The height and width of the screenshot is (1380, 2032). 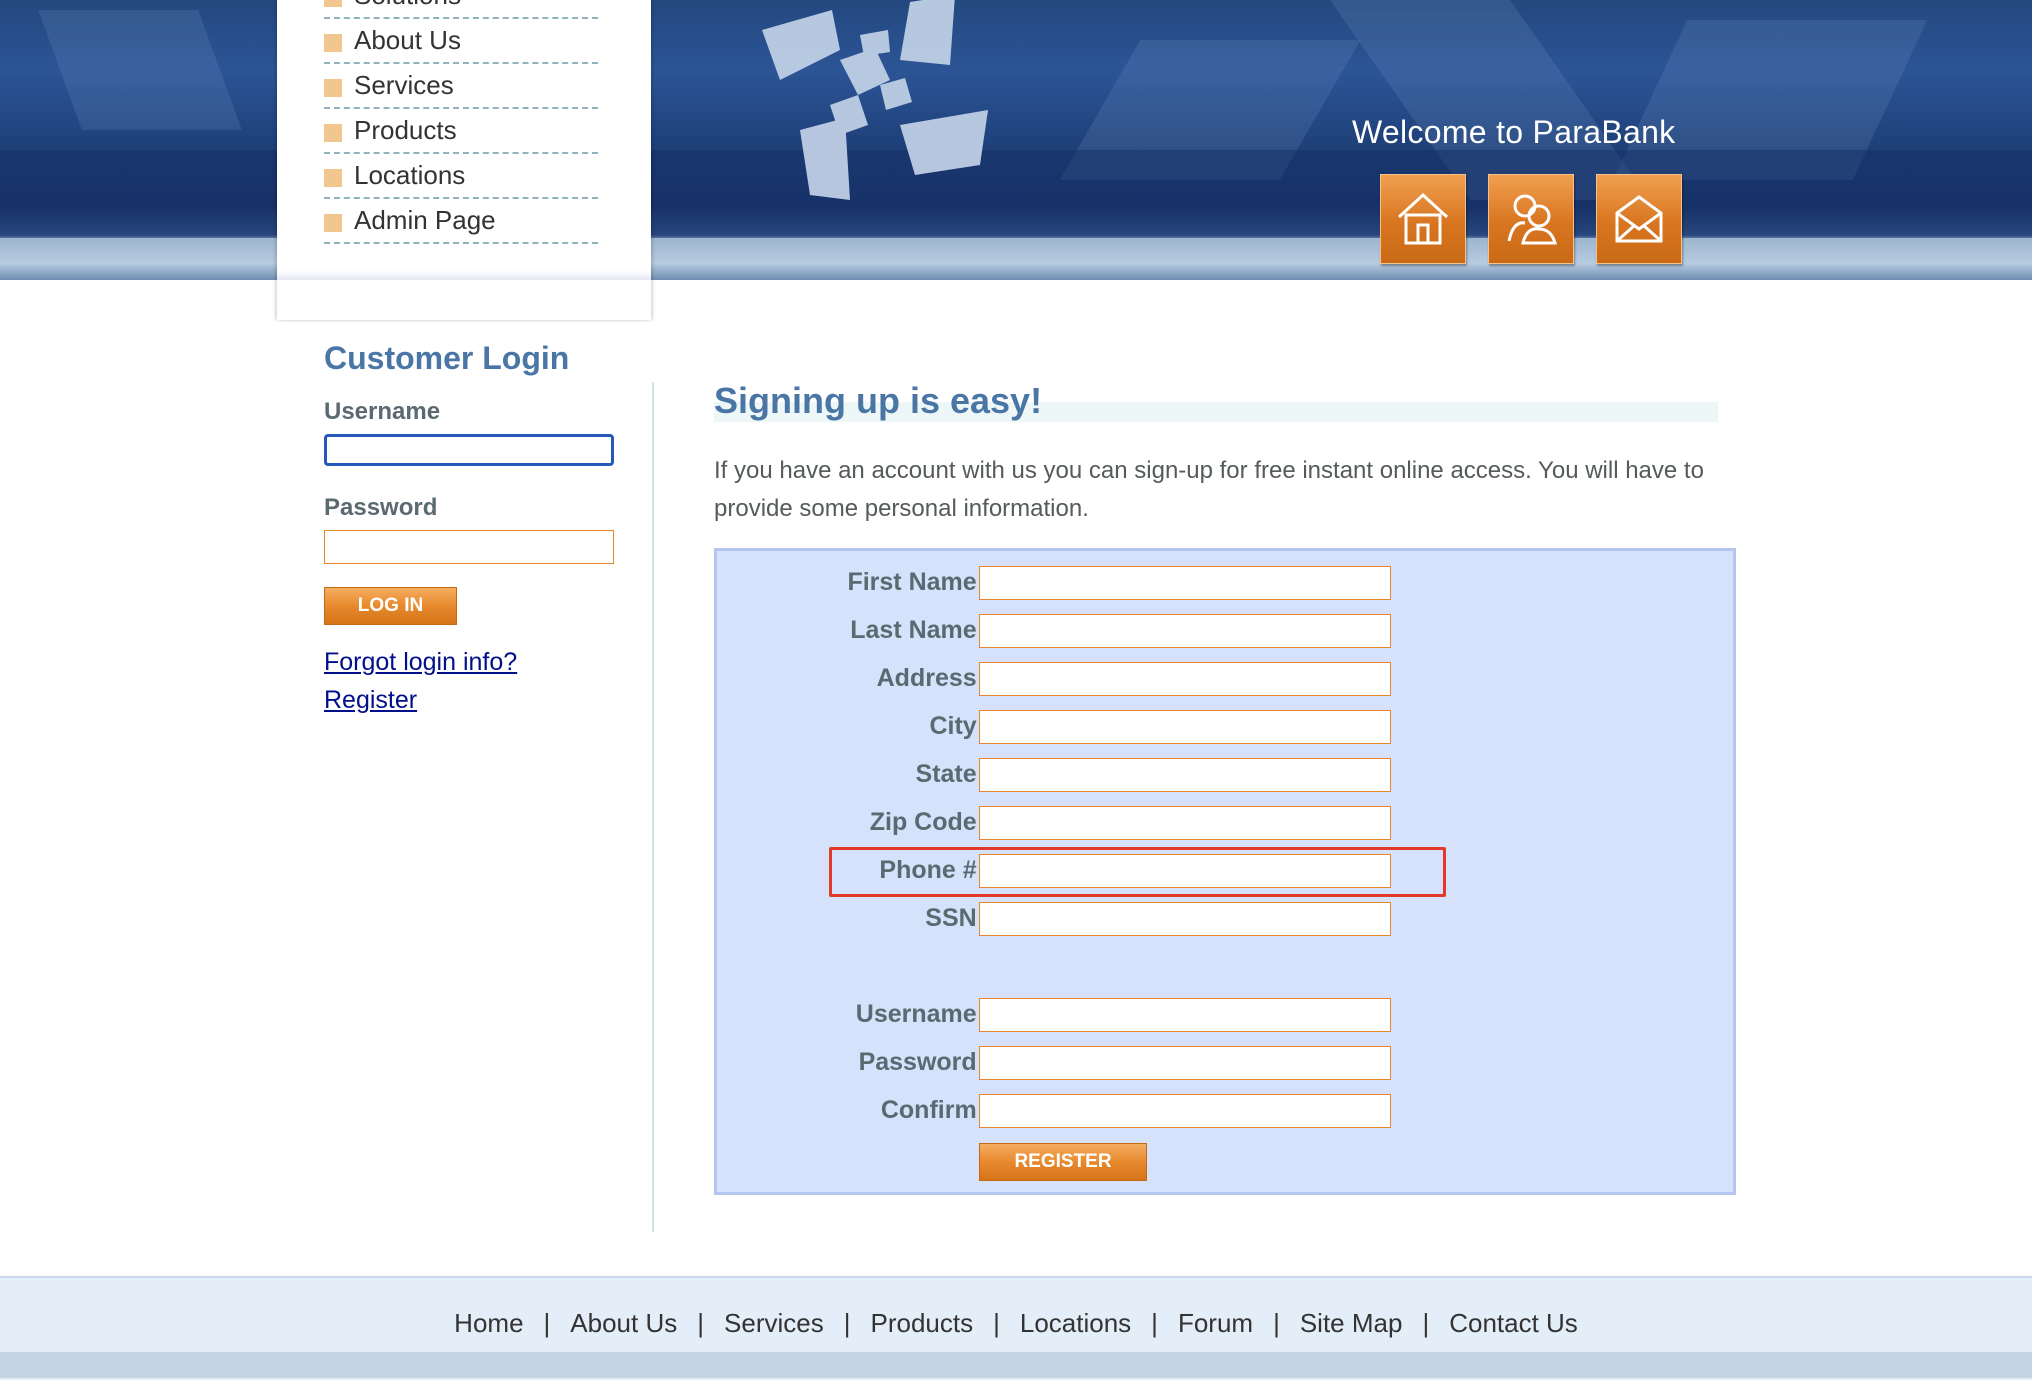 What do you see at coordinates (921, 1323) in the screenshot?
I see `footer-link-products: Products` at bounding box center [921, 1323].